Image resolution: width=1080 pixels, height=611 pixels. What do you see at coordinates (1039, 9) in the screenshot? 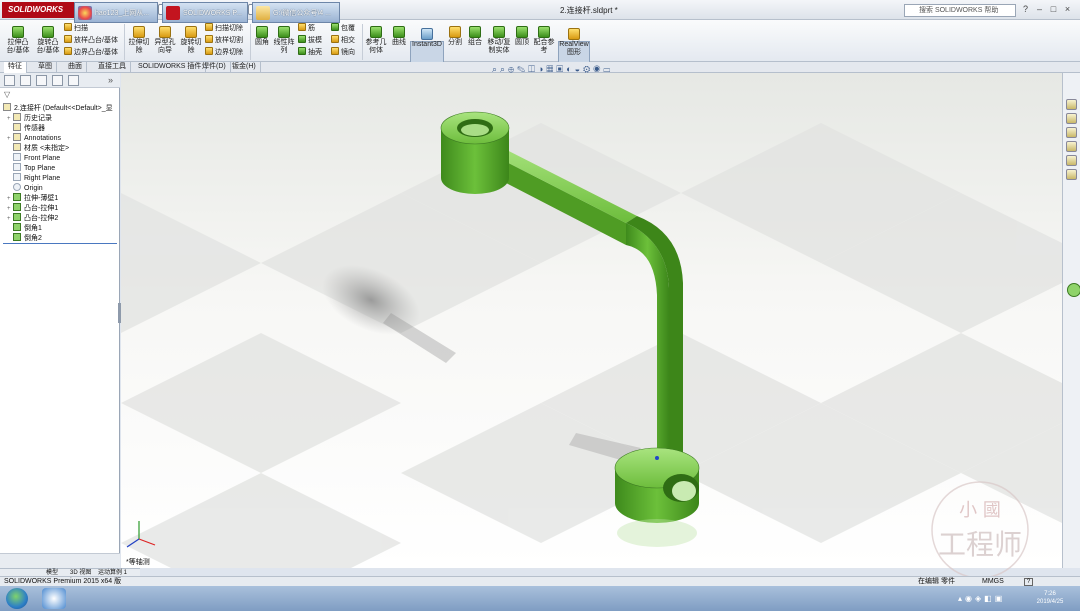
I see `minimize-button: –` at bounding box center [1039, 9].